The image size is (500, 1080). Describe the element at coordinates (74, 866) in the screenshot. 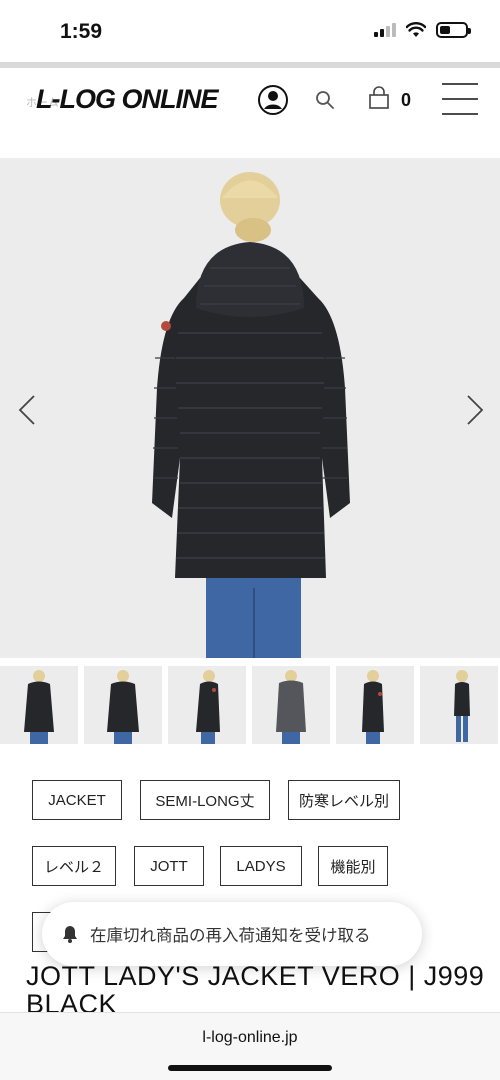

I see `tag-level-2: レベル２` at that location.